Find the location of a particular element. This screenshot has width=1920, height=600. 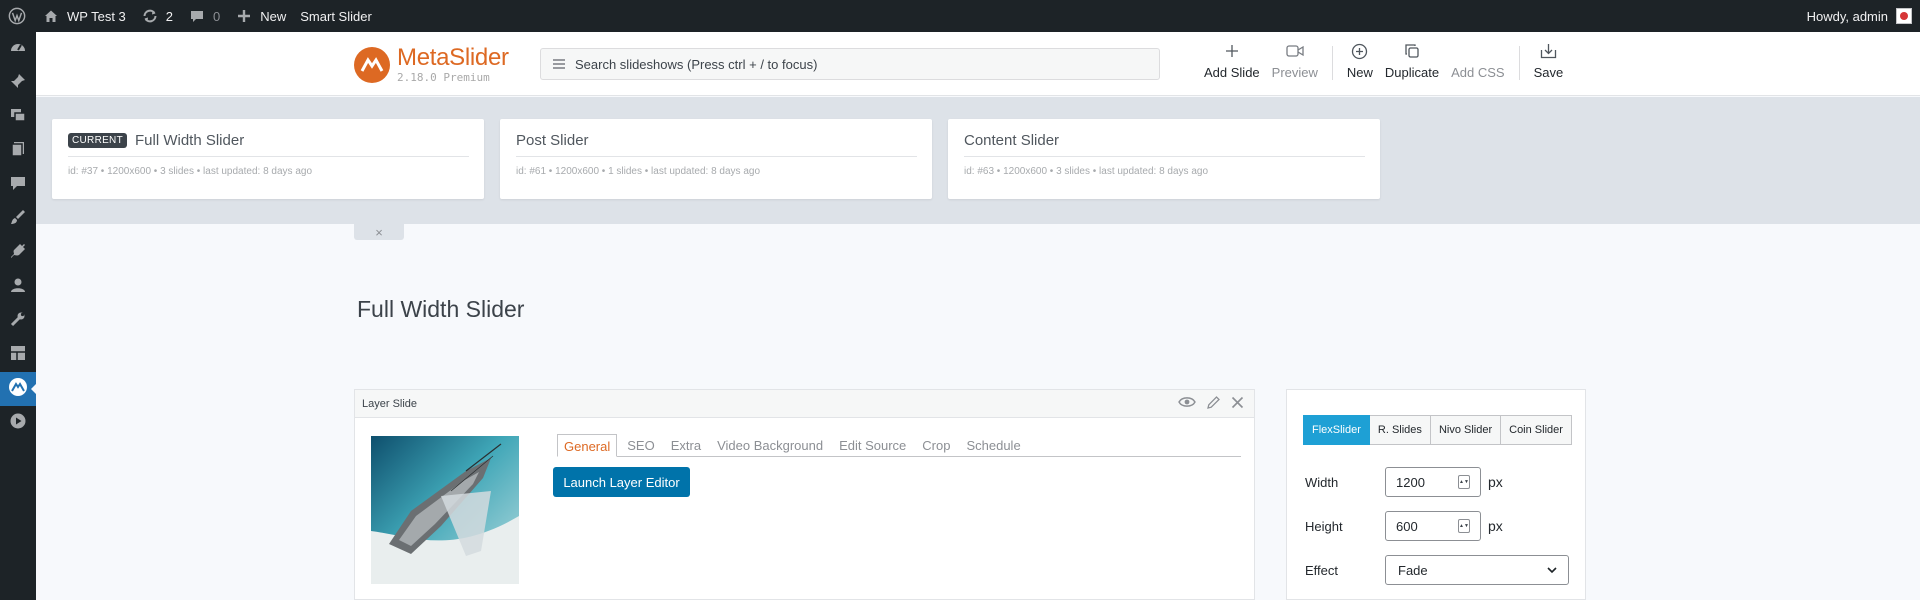

launch-layer-editor-button: Launch Layer Editor is located at coordinates (621, 482).